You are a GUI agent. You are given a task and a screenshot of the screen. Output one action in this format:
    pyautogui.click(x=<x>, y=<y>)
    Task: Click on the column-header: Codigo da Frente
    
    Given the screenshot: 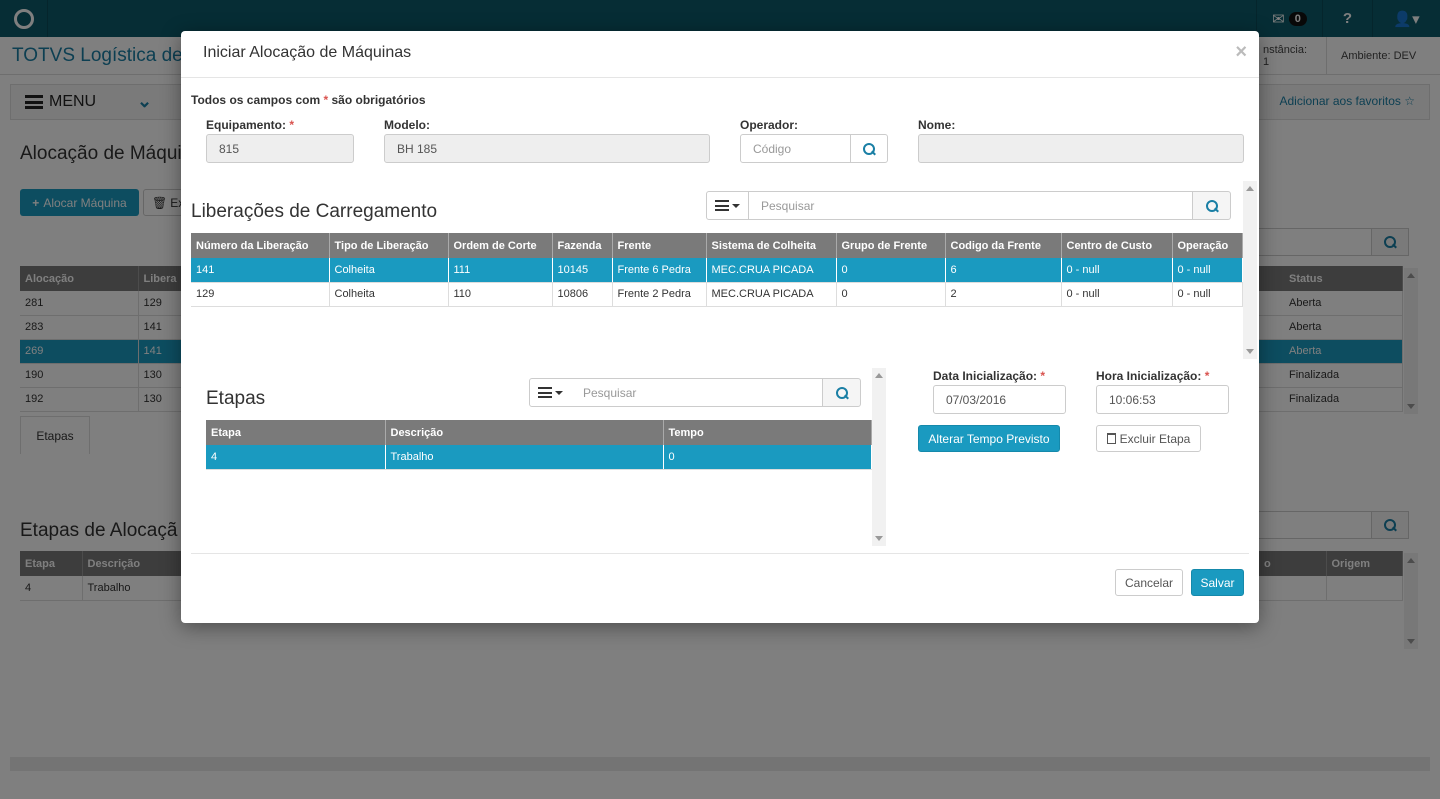 What is the action you would take?
    pyautogui.click(x=1003, y=245)
    